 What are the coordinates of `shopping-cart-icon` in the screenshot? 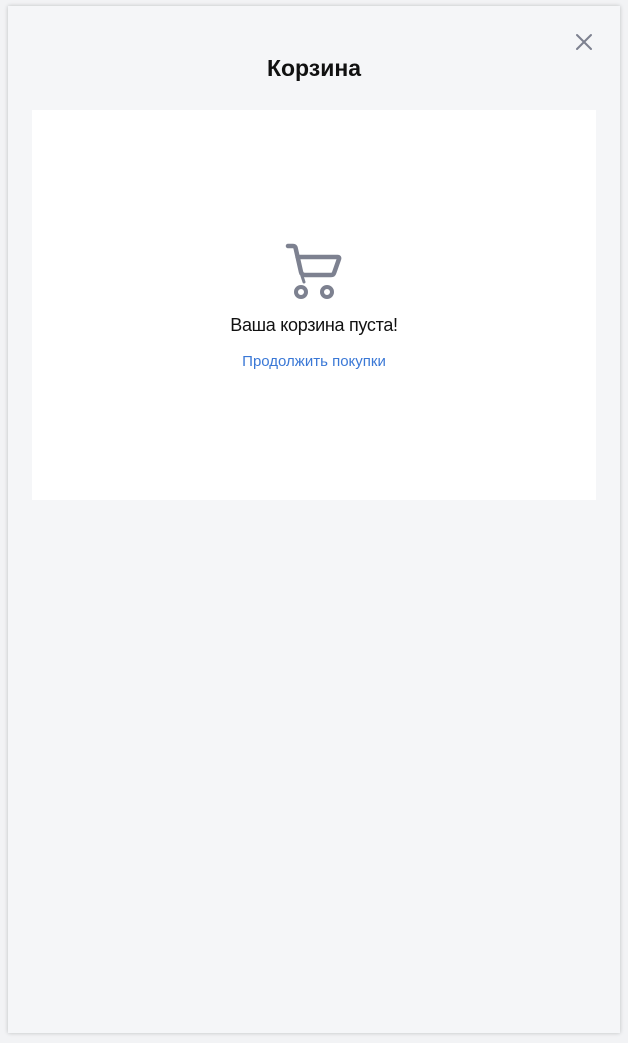 It's located at (313, 271).